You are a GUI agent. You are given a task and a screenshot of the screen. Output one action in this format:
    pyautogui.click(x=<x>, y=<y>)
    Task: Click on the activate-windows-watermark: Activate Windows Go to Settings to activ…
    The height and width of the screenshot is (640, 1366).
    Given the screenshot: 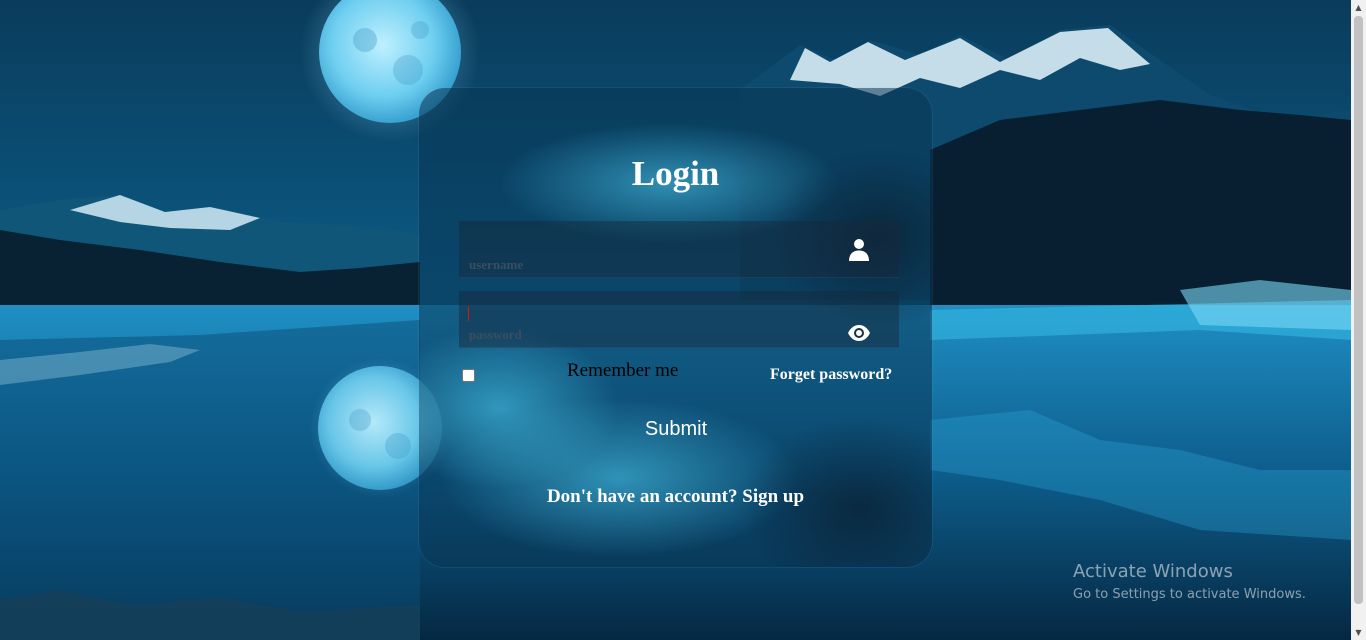 What is the action you would take?
    pyautogui.click(x=1189, y=583)
    